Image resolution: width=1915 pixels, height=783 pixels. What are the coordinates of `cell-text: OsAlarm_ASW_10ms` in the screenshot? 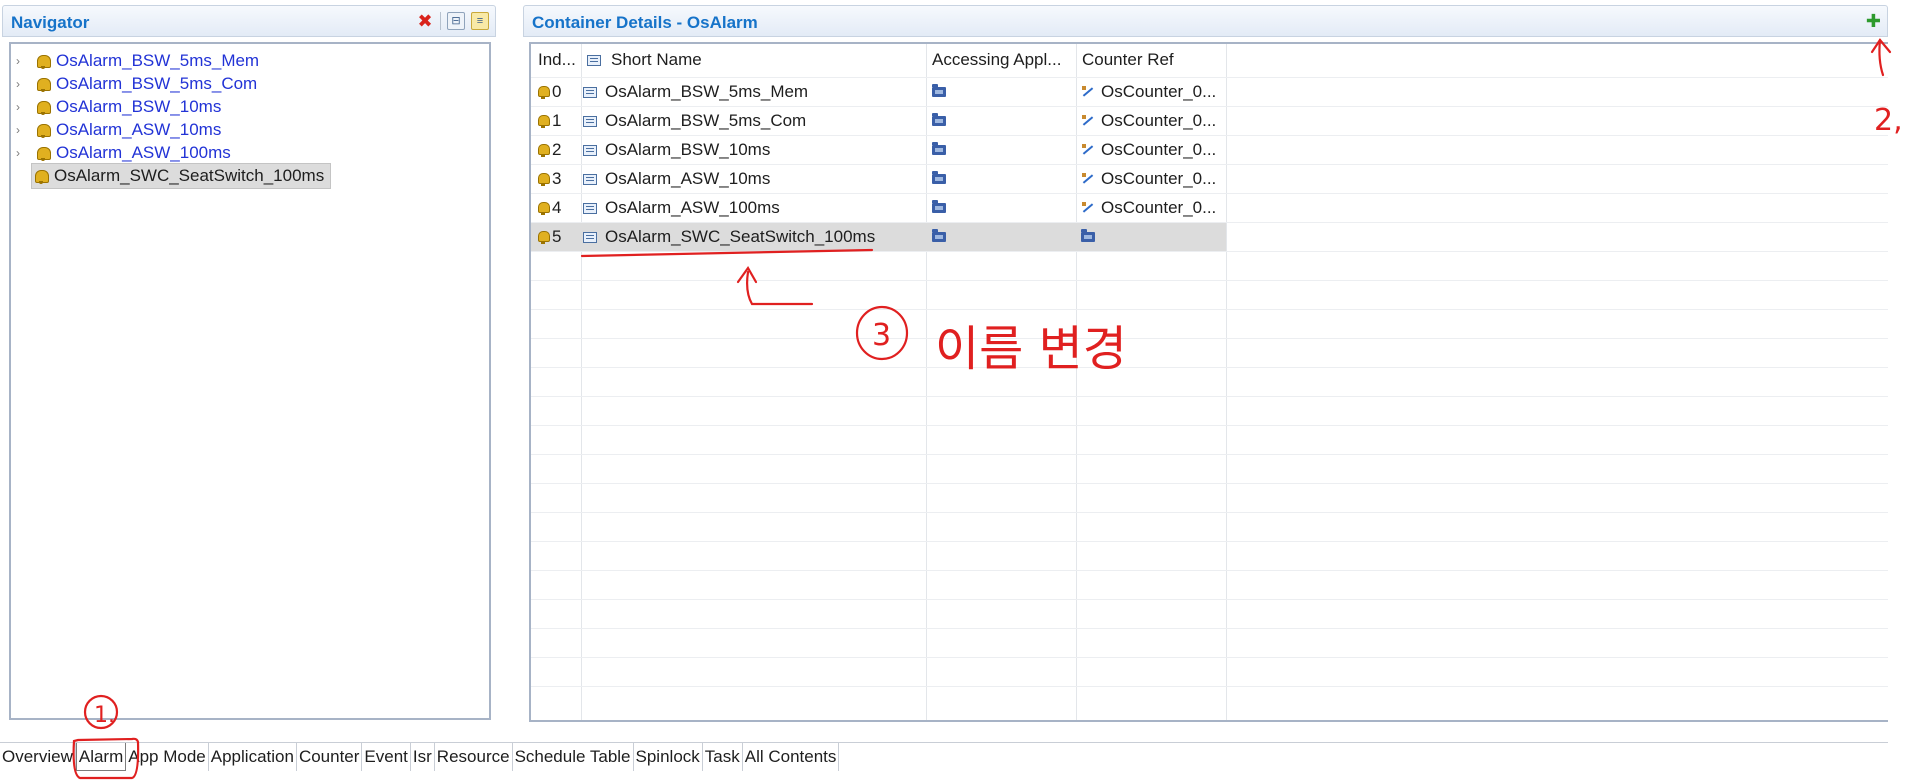 It's located at (688, 178).